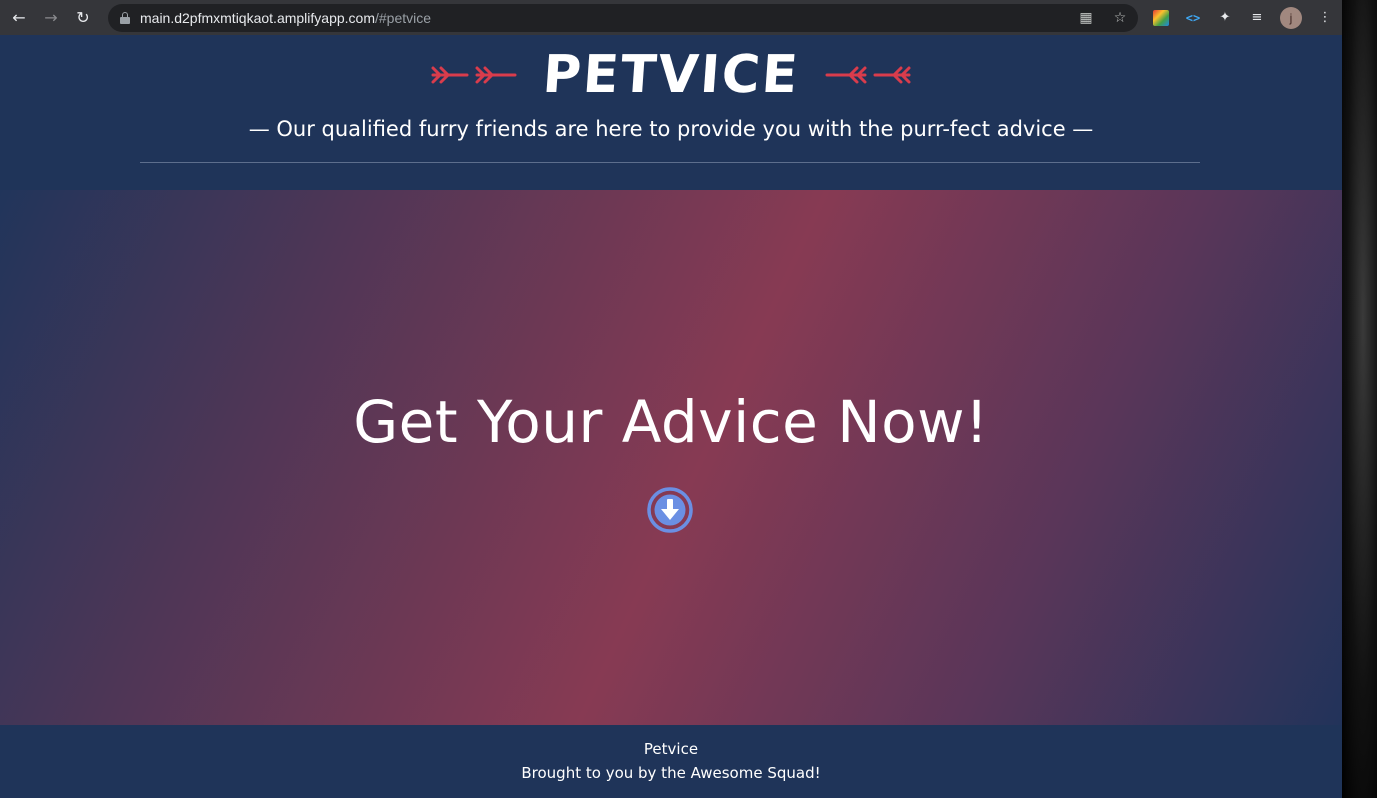  I want to click on bookmark-star-icon: ☆, so click(1120, 18).